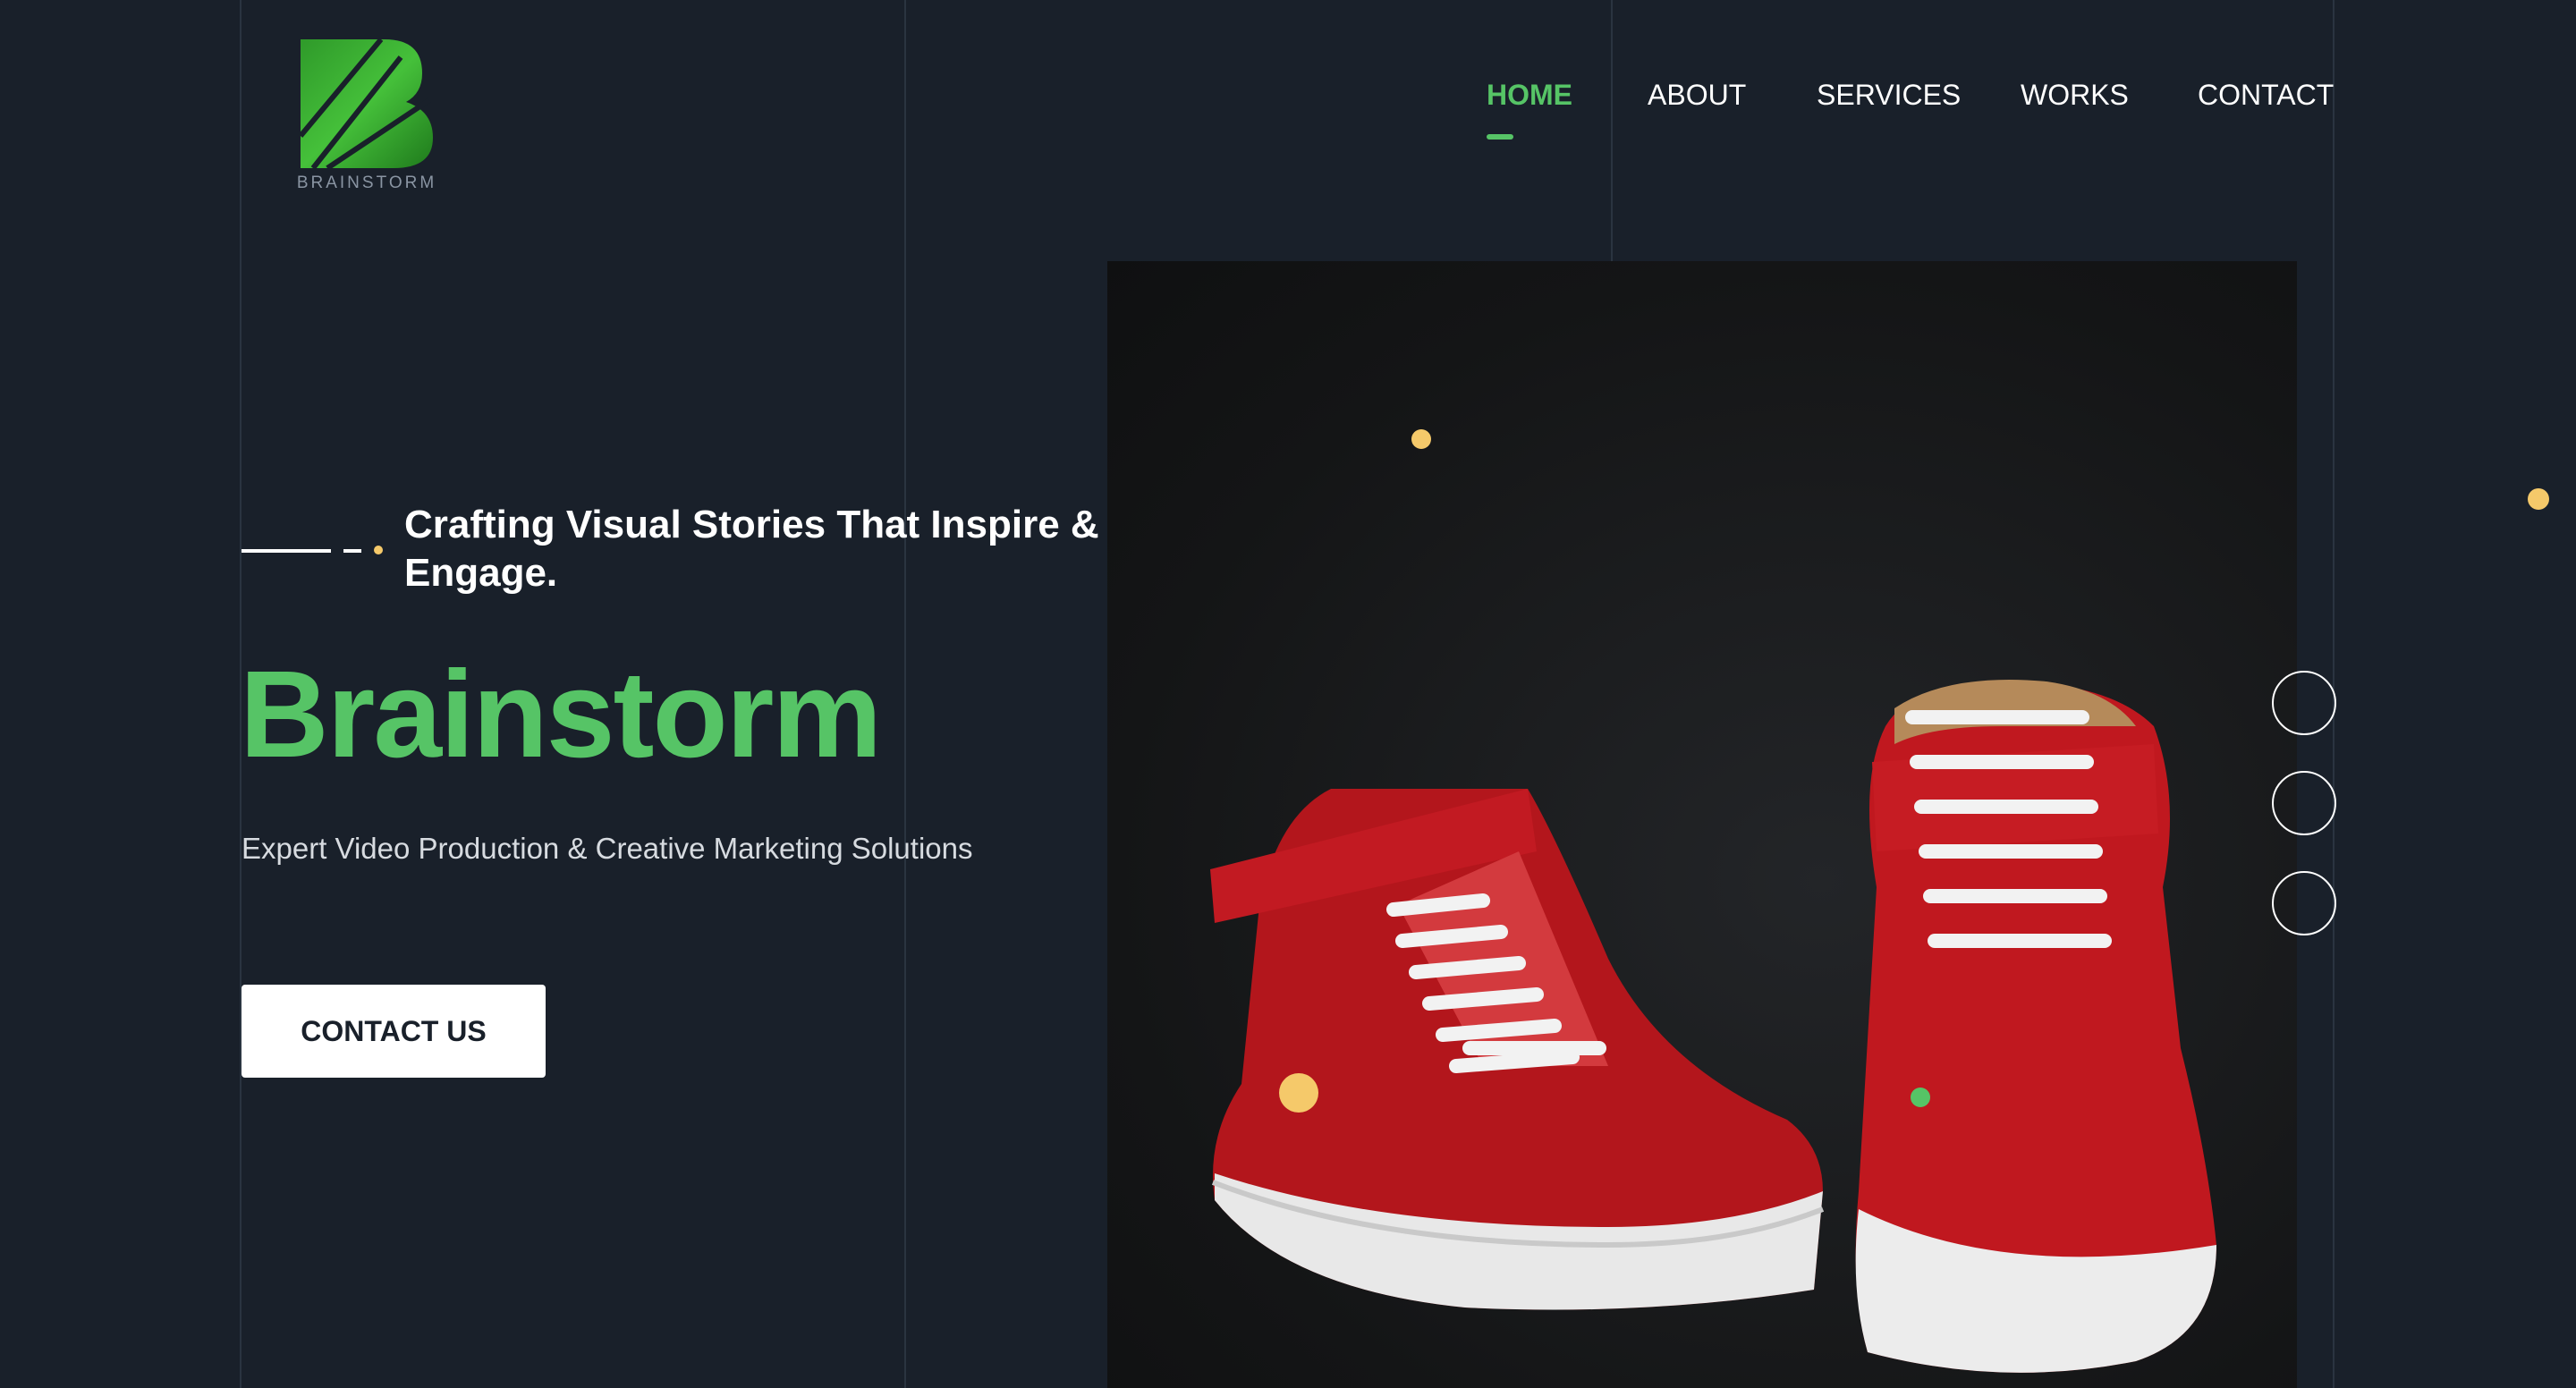 Image resolution: width=2576 pixels, height=1388 pixels. Describe the element at coordinates (1889, 96) in the screenshot. I see `nav-services: SERVICES` at that location.